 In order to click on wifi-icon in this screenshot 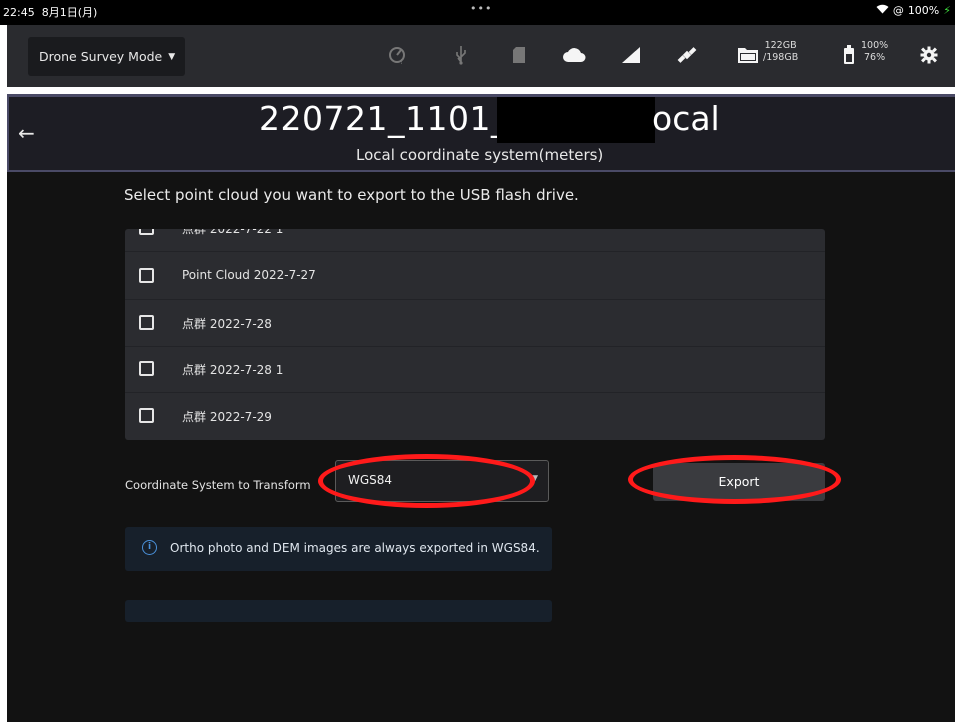, I will do `click(882, 10)`.